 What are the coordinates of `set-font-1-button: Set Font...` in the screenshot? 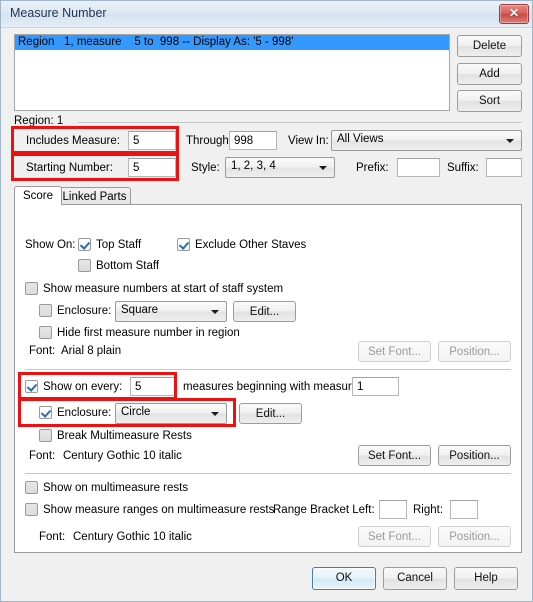 It's located at (394, 351).